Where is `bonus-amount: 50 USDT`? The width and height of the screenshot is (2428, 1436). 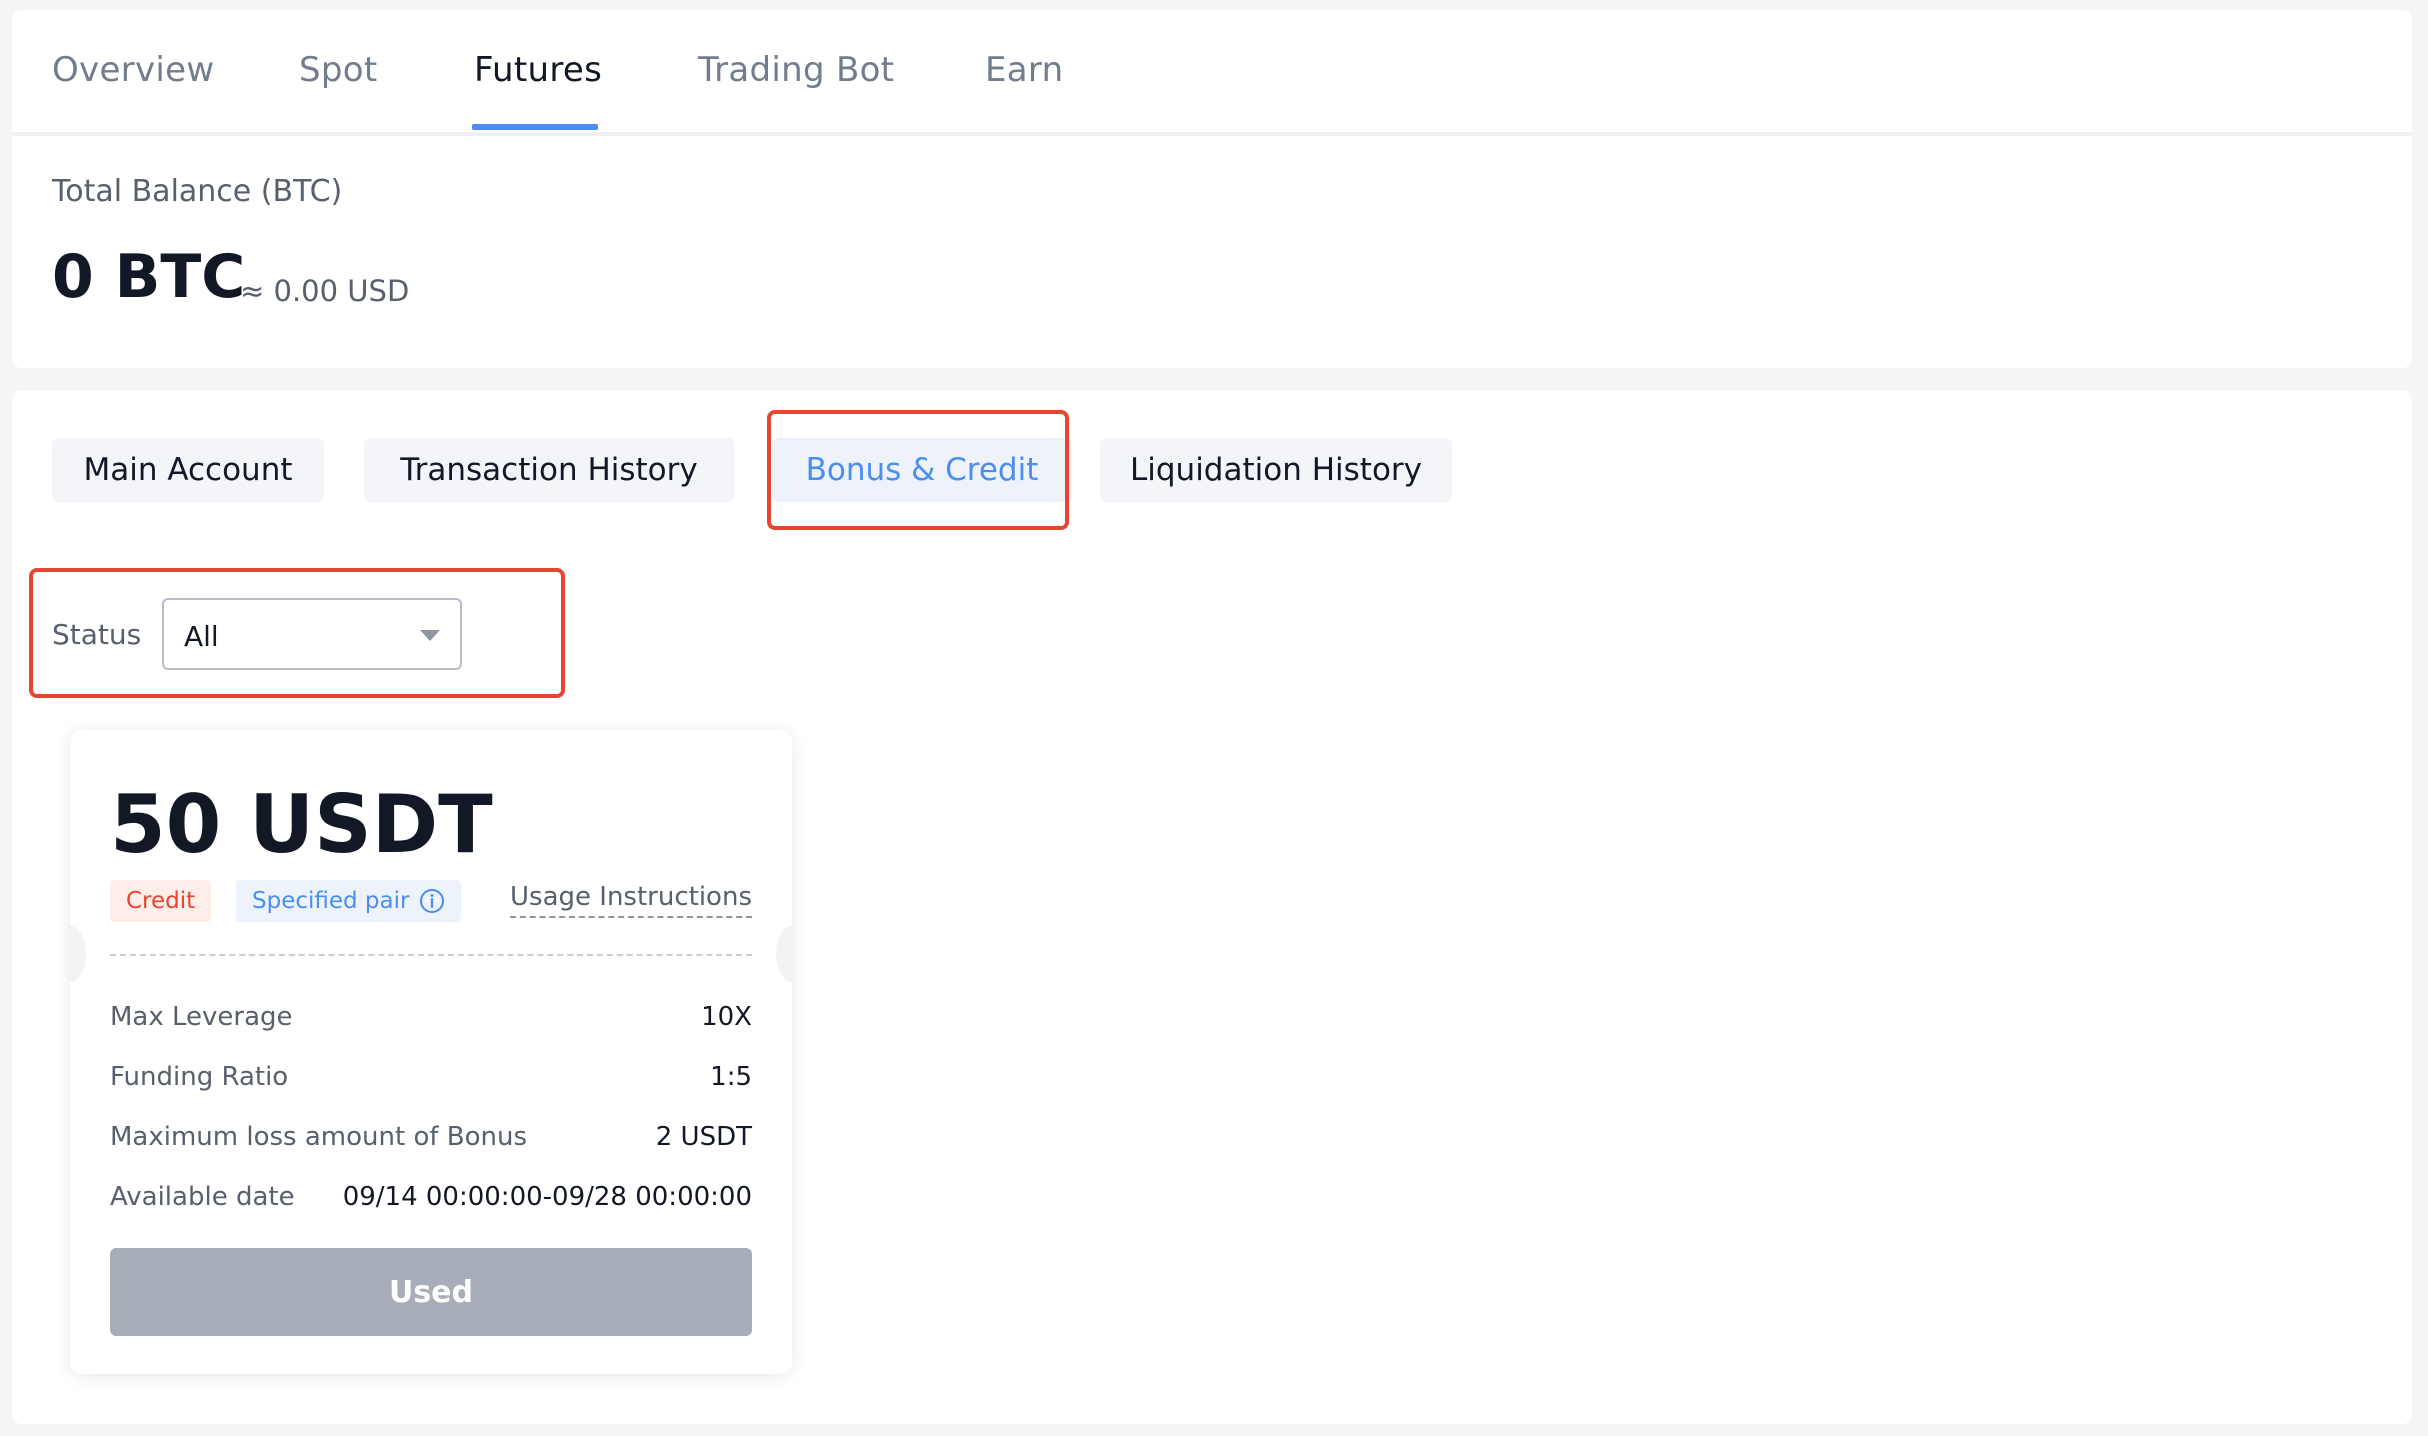 bonus-amount: 50 USDT is located at coordinates (301, 824).